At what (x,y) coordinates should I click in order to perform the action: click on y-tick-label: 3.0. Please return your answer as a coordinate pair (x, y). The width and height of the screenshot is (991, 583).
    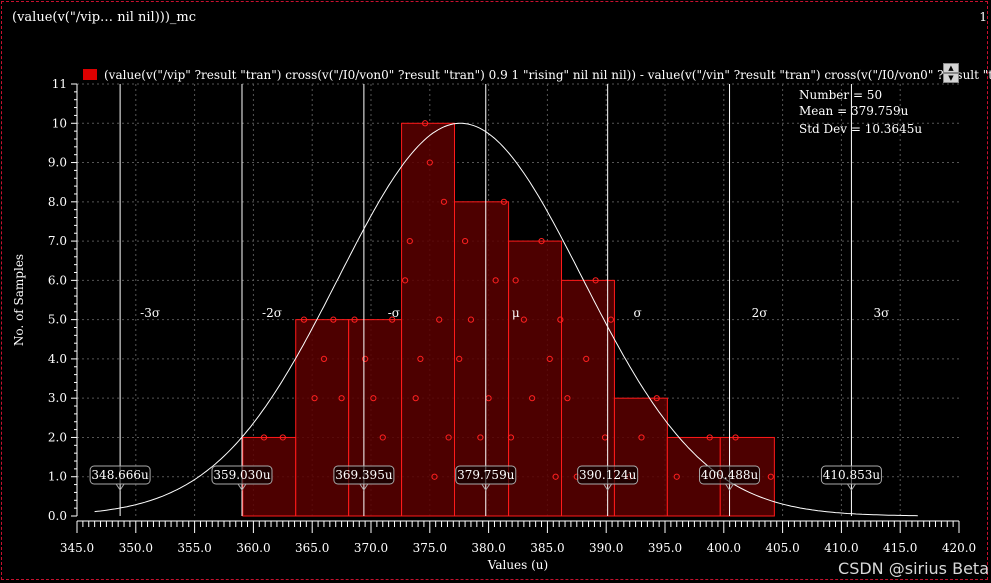
    Looking at the image, I should click on (57, 398).